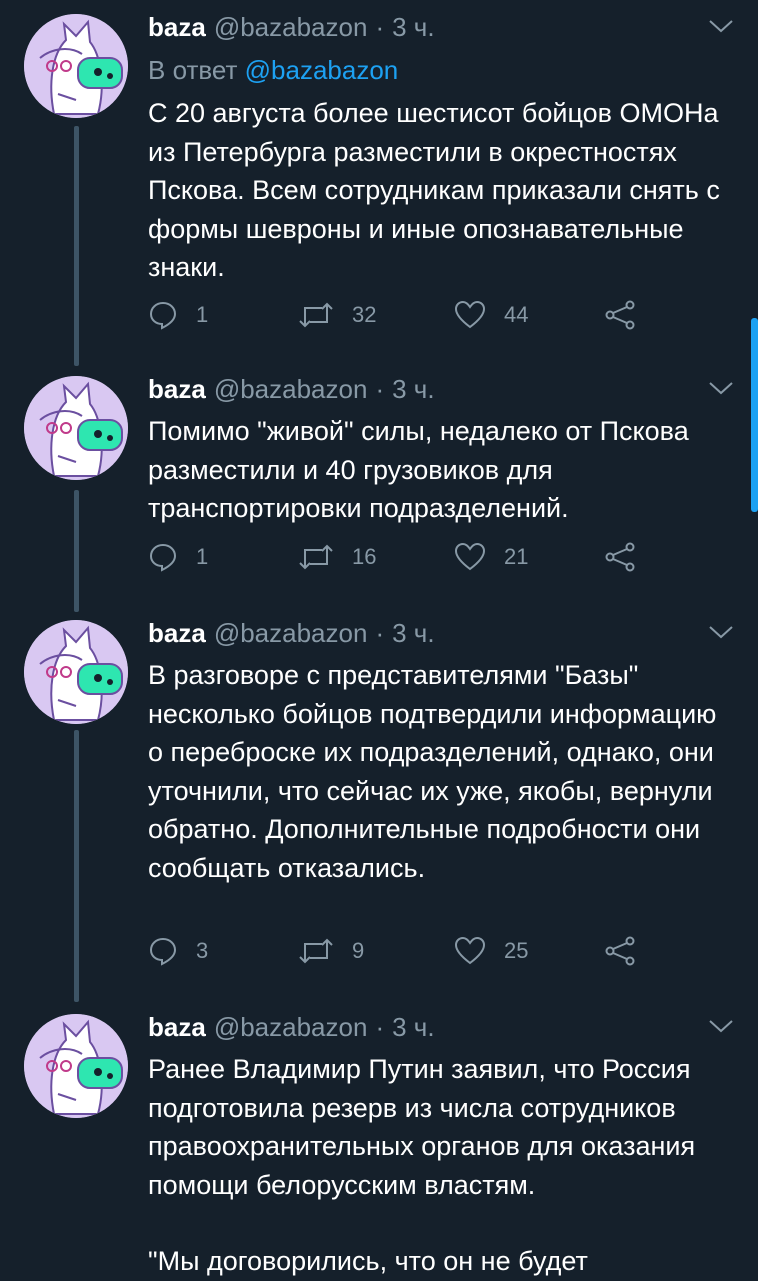  What do you see at coordinates (754, 415) in the screenshot?
I see `scrollbar-thumb` at bounding box center [754, 415].